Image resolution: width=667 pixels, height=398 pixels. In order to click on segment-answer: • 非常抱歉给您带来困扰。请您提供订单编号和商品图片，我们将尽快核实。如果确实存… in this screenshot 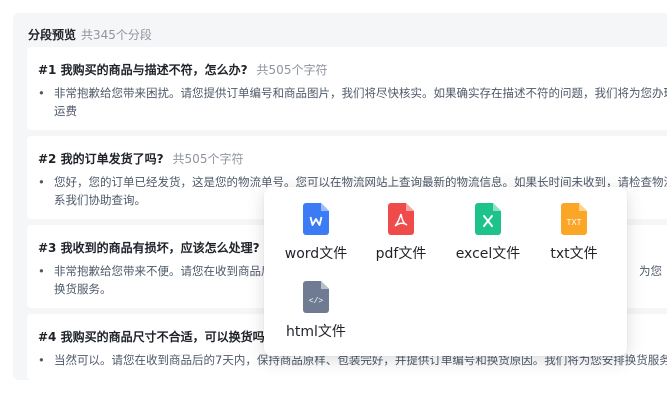, I will do `click(352, 102)`.